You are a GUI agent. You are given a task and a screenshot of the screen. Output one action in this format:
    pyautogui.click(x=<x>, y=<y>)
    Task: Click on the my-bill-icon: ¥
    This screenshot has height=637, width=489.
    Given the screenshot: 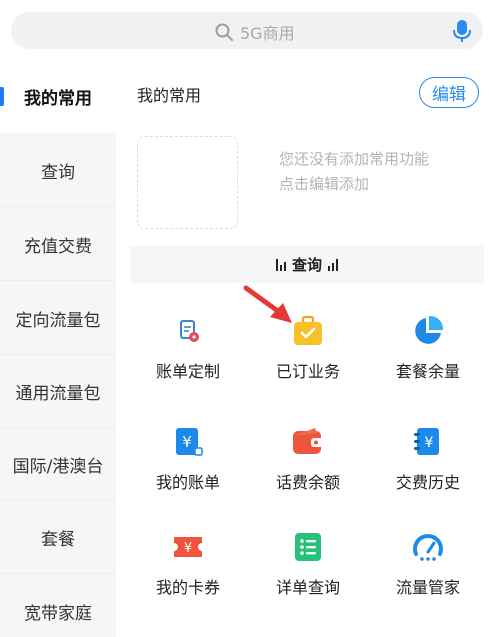 What is the action you would take?
    pyautogui.click(x=189, y=442)
    